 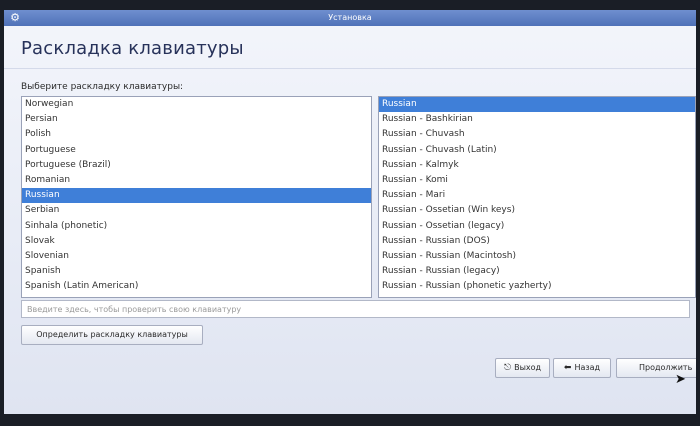 I want to click on variant-list-item: Russian - Mari, so click(x=537, y=195).